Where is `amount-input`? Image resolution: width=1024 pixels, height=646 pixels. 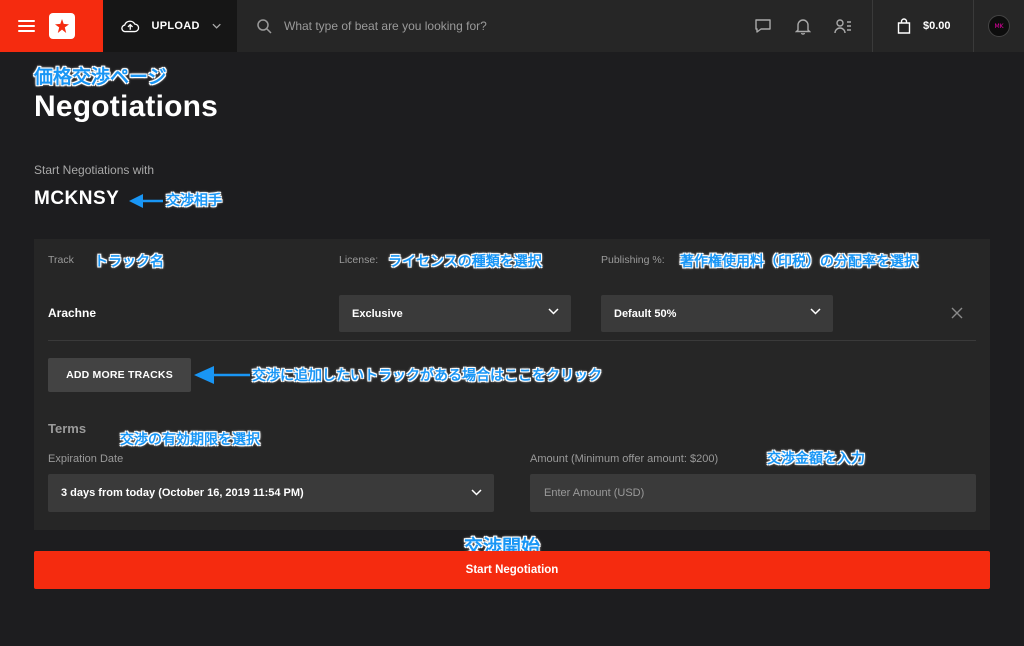
amount-input is located at coordinates (753, 493).